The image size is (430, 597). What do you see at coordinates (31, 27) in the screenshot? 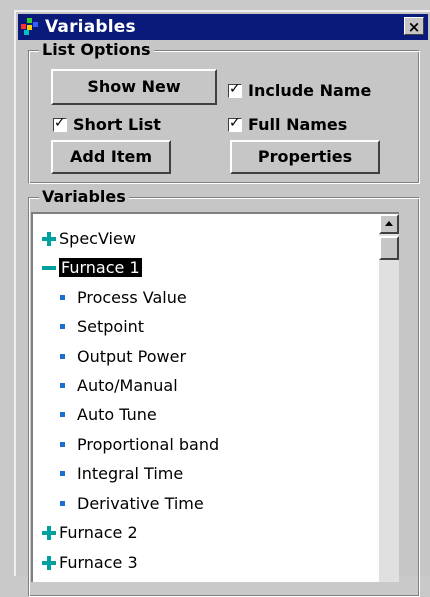
I see `app-icon` at bounding box center [31, 27].